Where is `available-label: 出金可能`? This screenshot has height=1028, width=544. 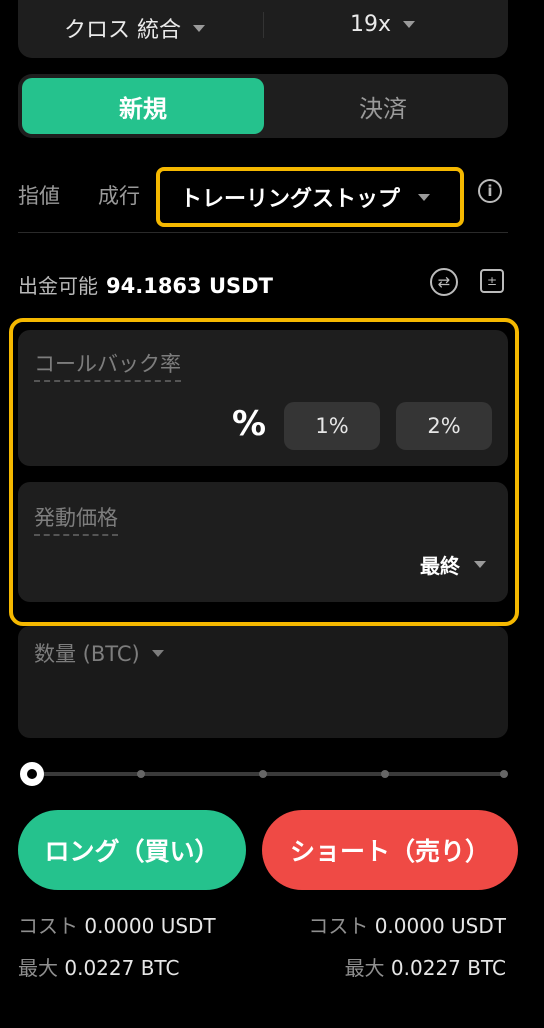
available-label: 出金可能 is located at coordinates (58, 286).